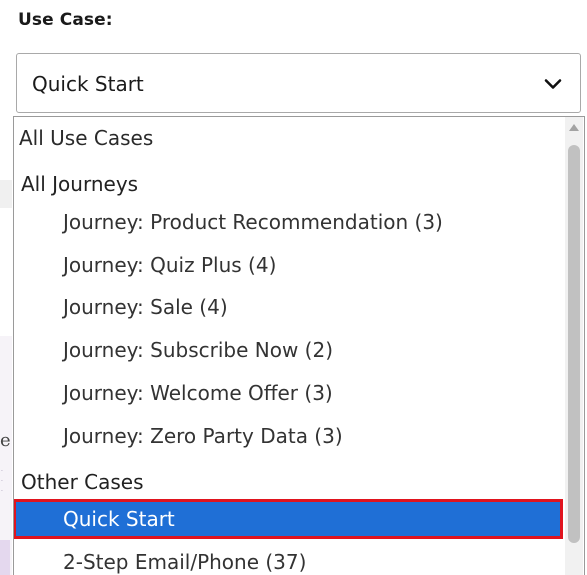 The image size is (587, 575). I want to click on chevron-down-icon, so click(553, 84).